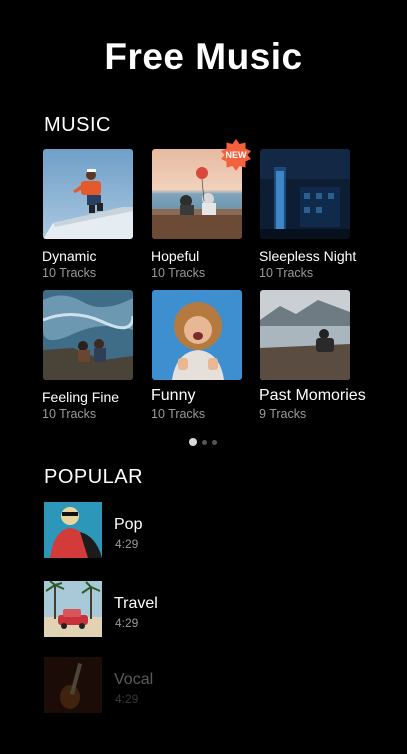  What do you see at coordinates (203, 56) in the screenshot?
I see `page-title: Free Music` at bounding box center [203, 56].